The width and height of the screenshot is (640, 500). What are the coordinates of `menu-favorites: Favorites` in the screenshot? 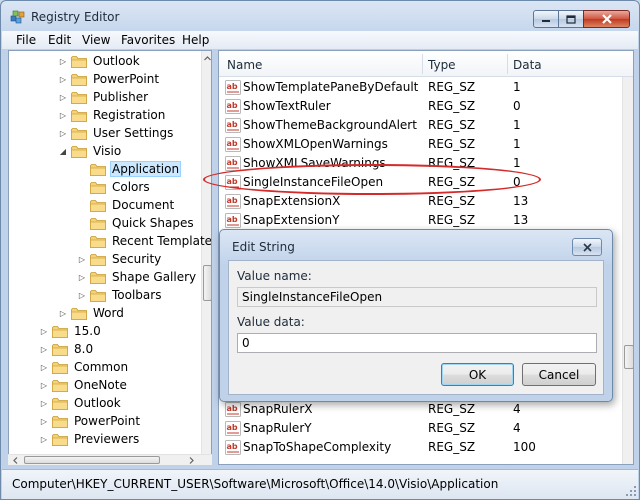 It's located at (148, 40).